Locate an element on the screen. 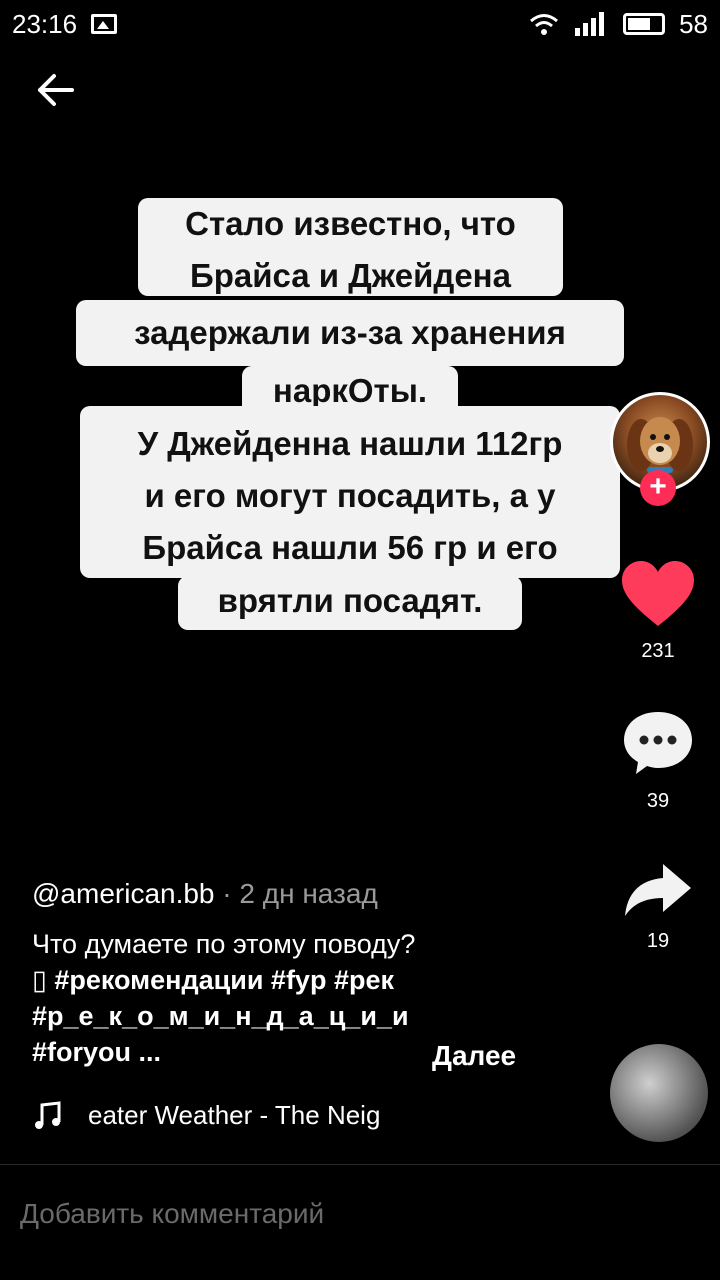  overlay-line: Брайса нашли 56 гр и его is located at coordinates (350, 547).